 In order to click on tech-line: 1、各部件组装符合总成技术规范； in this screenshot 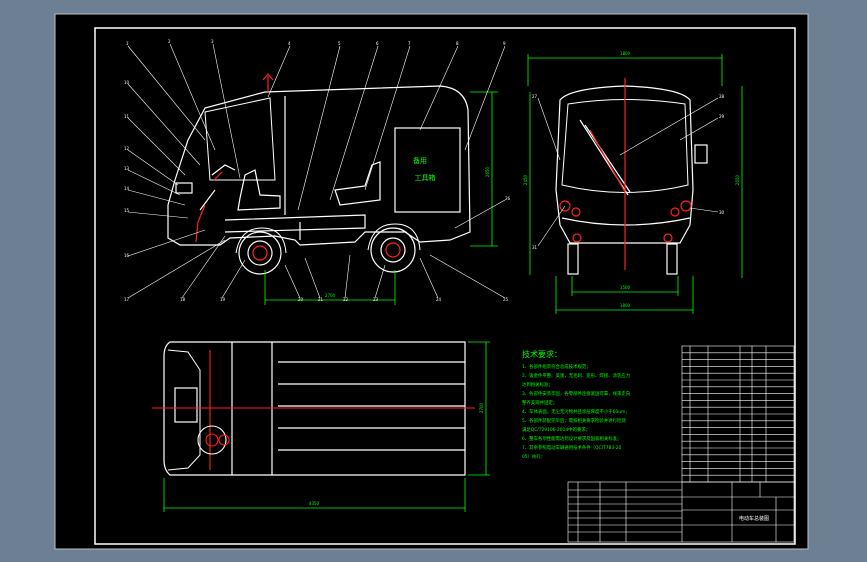, I will do `click(556, 366)`.